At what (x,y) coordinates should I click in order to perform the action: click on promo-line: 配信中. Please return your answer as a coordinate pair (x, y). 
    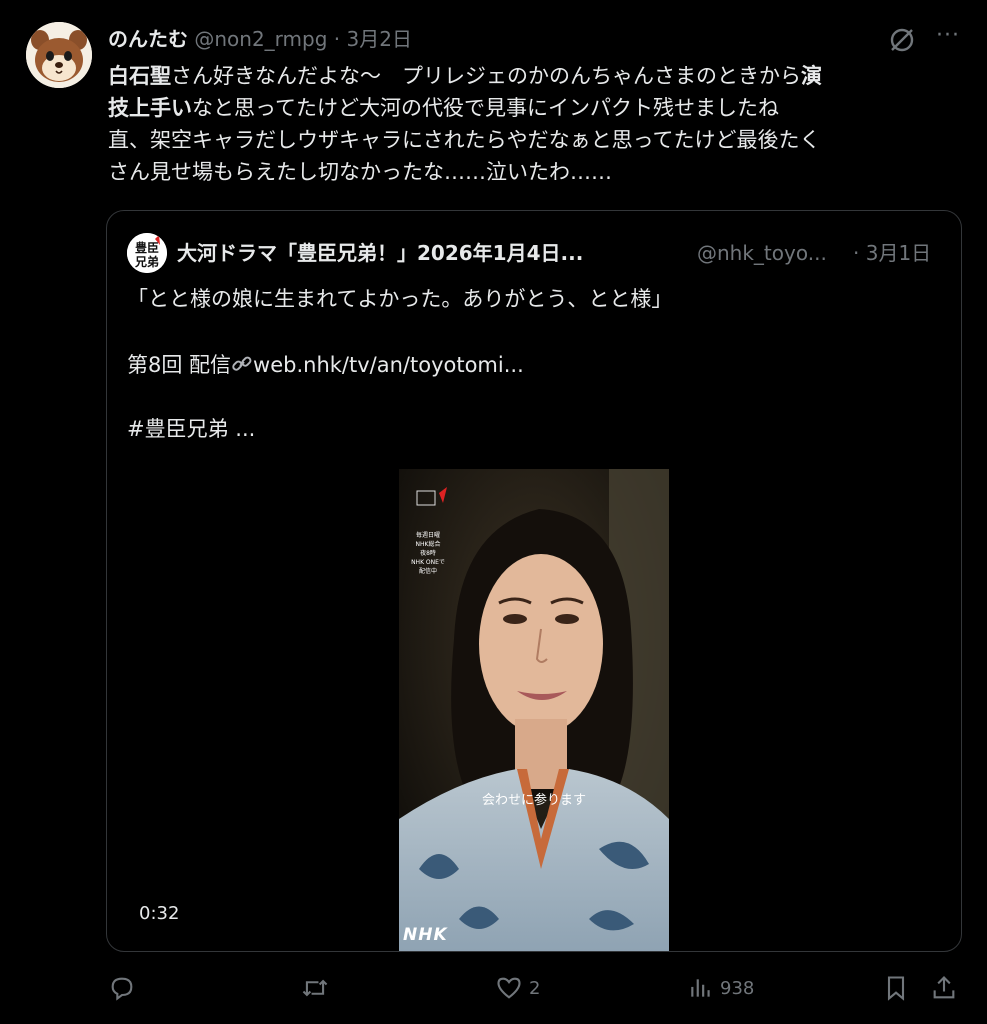
    Looking at the image, I should click on (427, 571).